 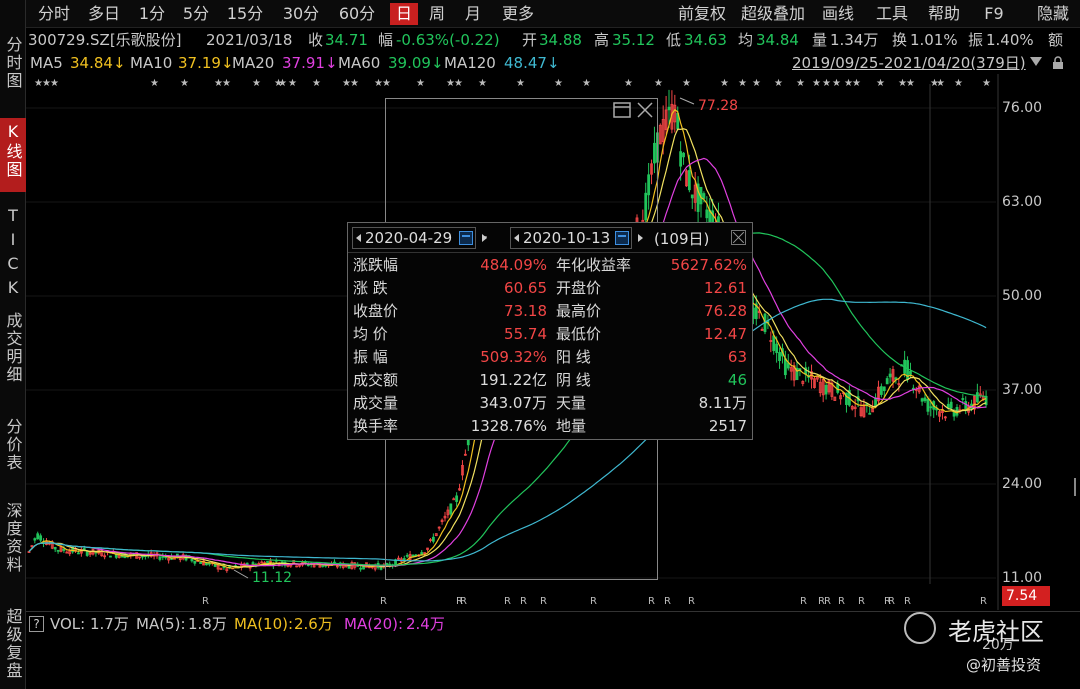 What do you see at coordinates (245, 14) in the screenshot?
I see `tab-15min: 15分` at bounding box center [245, 14].